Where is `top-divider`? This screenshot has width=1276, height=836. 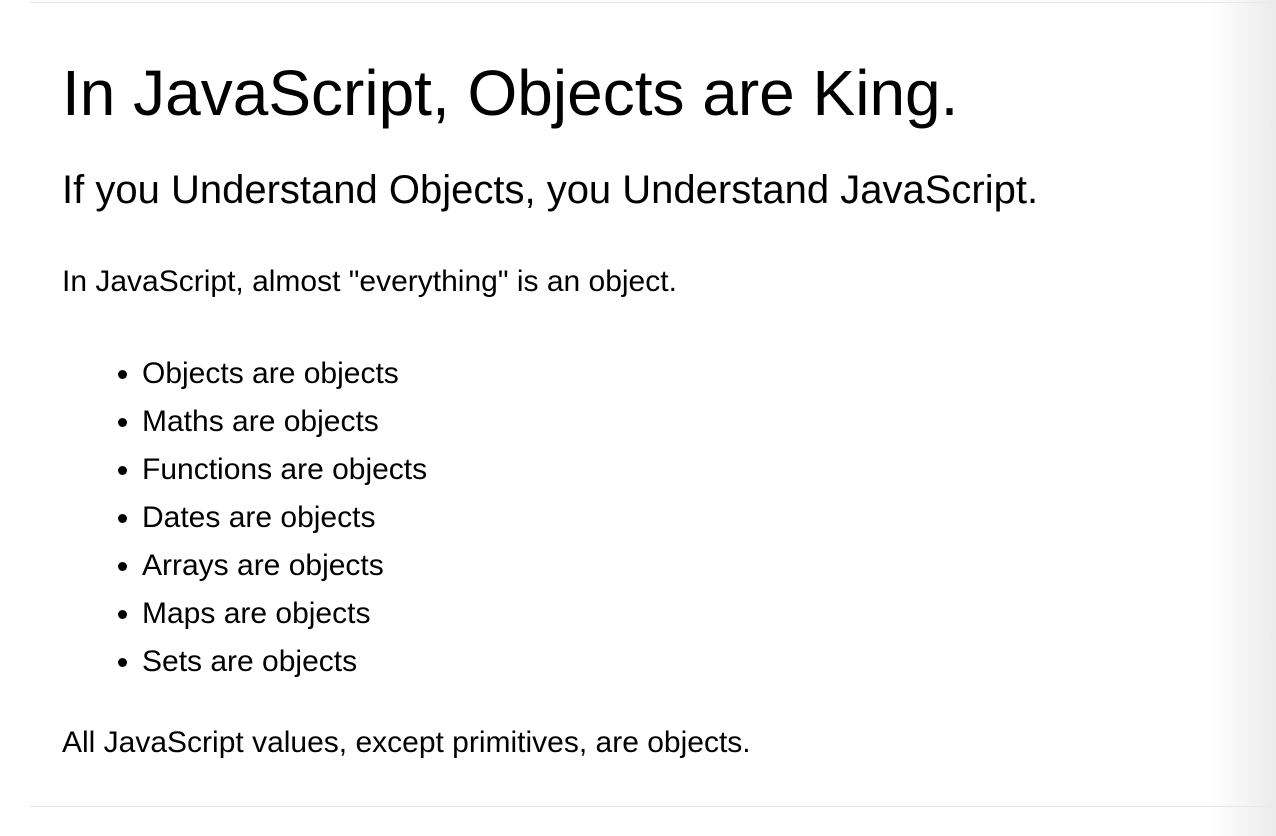
top-divider is located at coordinates (653, 2).